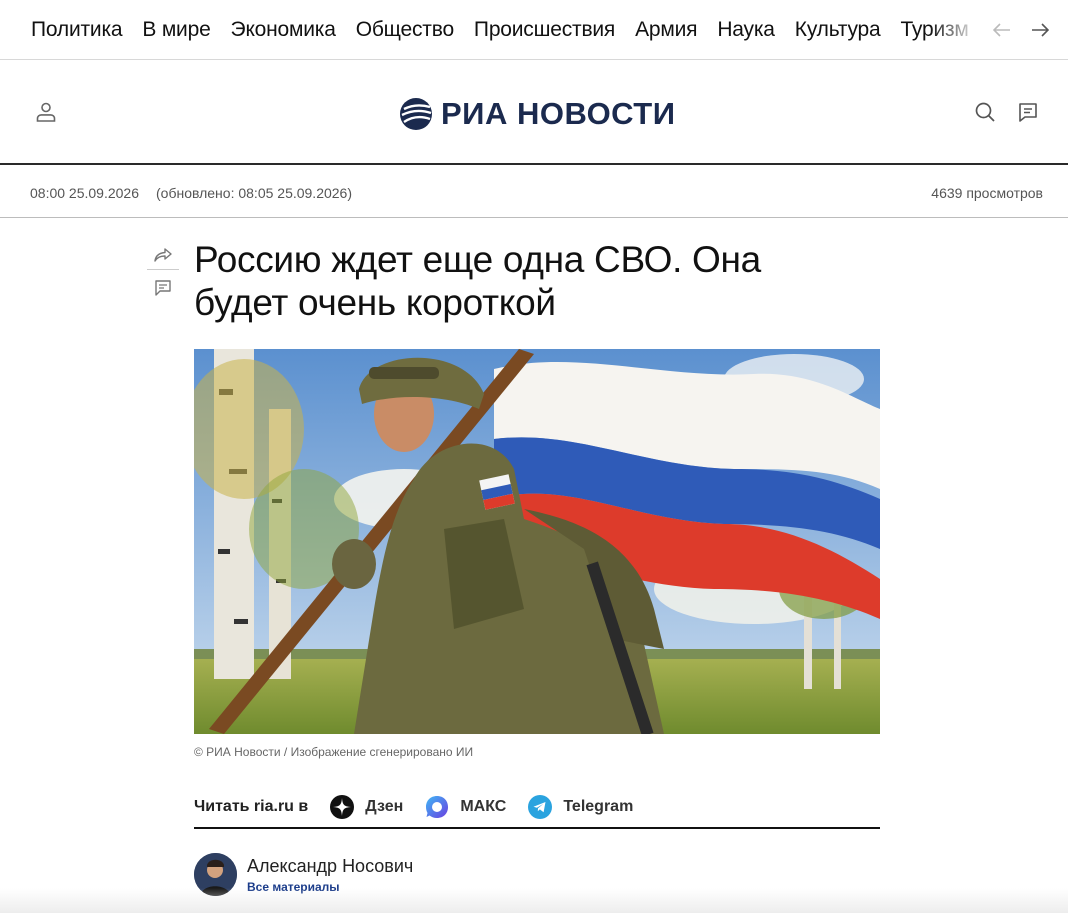  Describe the element at coordinates (254, 193) in the screenshot. I see `updated-date: (обновлено: 08:05 25.09.2026)` at that location.